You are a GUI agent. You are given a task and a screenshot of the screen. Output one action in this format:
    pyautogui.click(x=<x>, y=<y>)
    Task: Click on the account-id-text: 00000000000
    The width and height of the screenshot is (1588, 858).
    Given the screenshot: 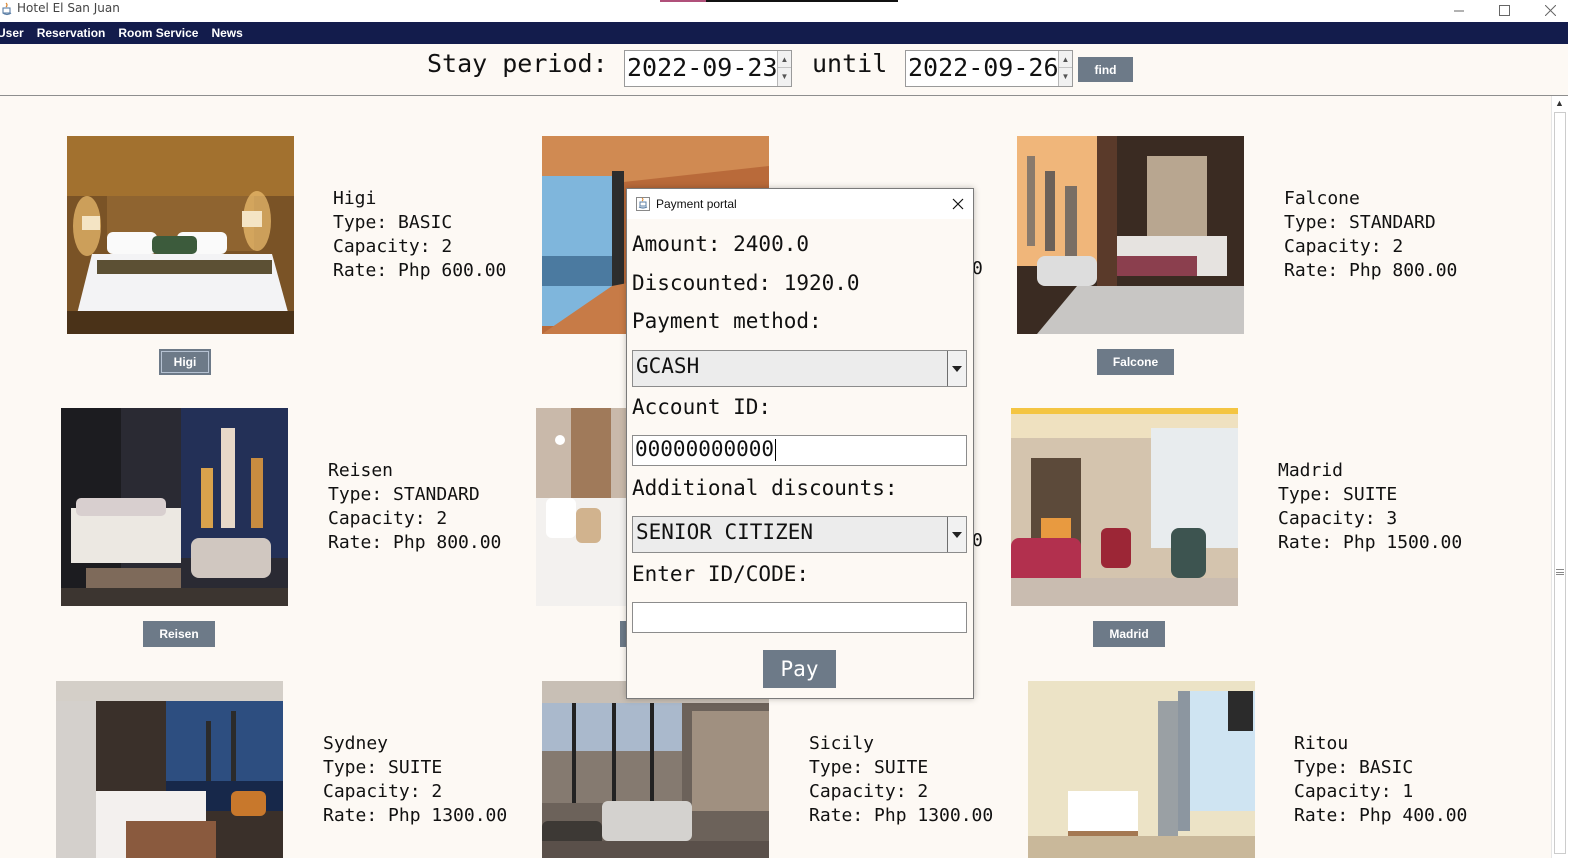 What is the action you would take?
    pyautogui.click(x=706, y=449)
    